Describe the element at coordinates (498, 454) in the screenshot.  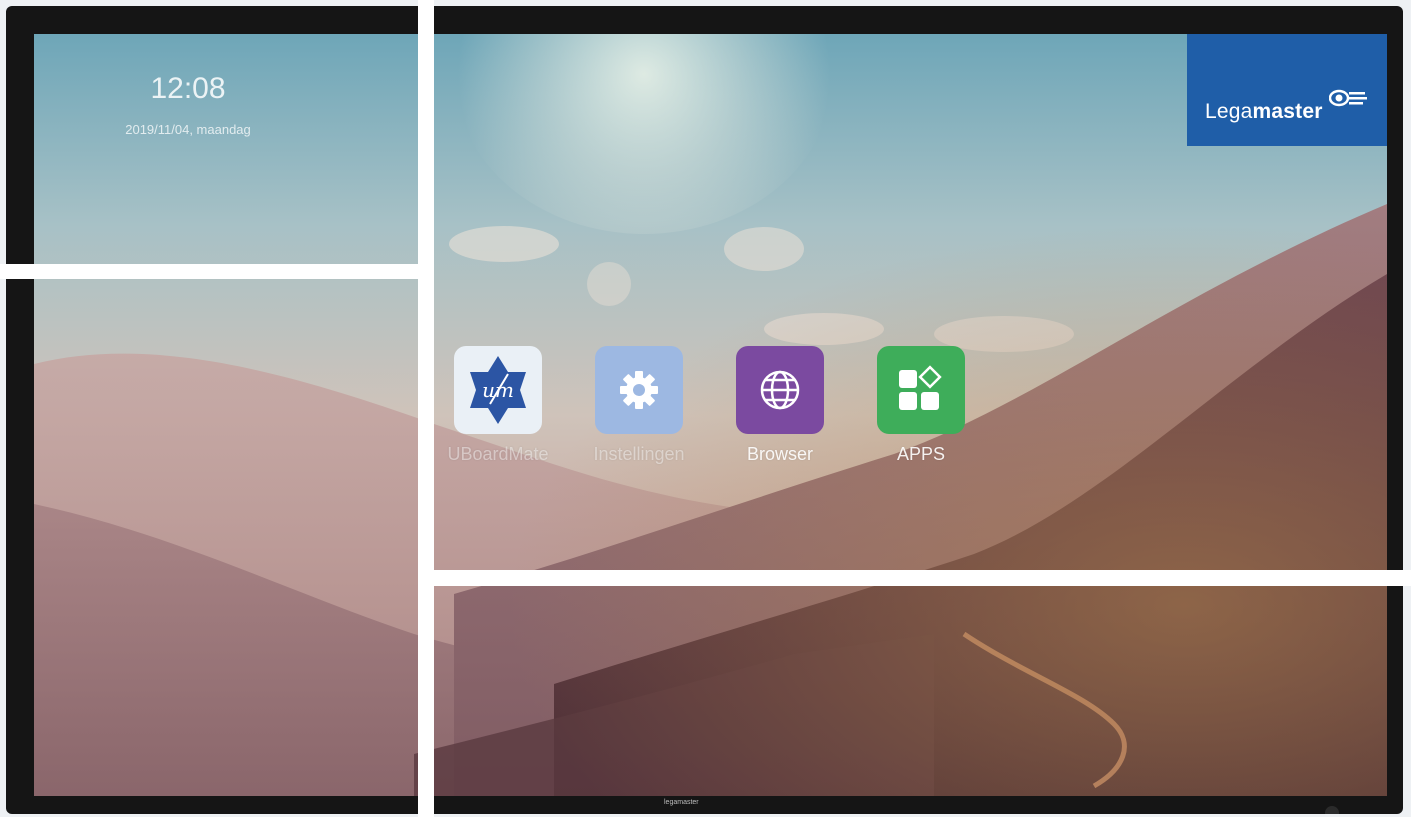
I see `app-label: UBoardMate` at that location.